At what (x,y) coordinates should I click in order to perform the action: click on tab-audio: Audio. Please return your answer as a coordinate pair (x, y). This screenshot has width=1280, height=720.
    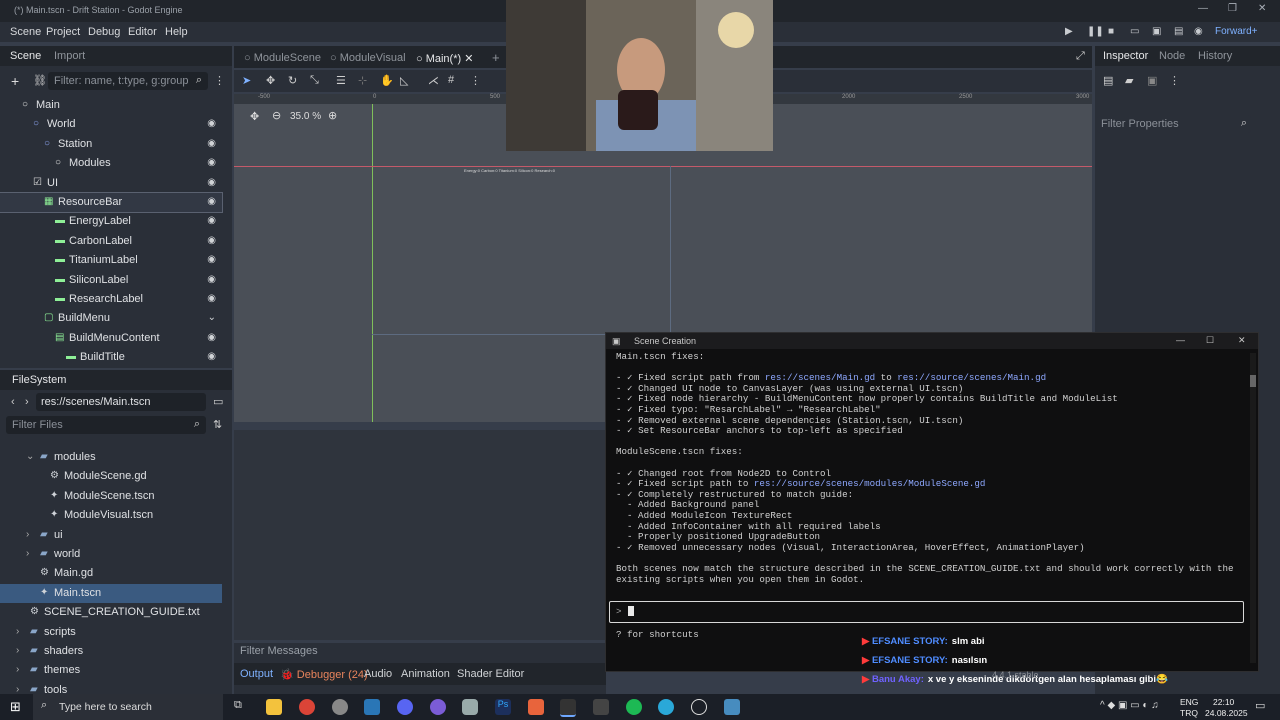
    Looking at the image, I should click on (378, 674).